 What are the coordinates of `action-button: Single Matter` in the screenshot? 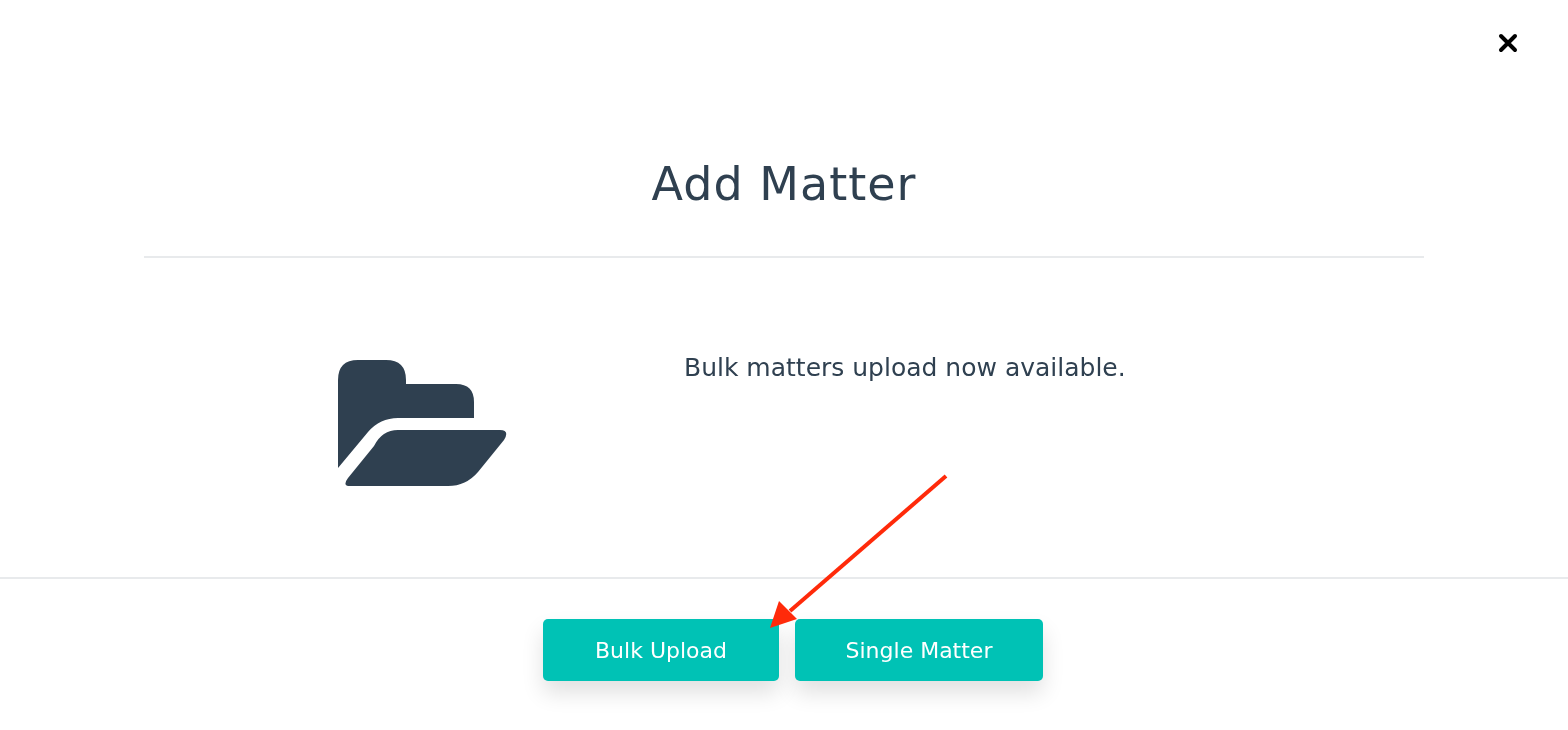 It's located at (919, 650).